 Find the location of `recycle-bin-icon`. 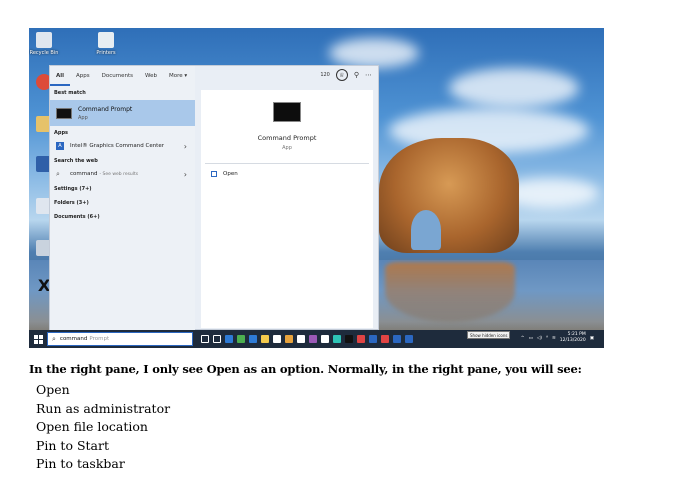

recycle-bin-icon is located at coordinates (44, 40).